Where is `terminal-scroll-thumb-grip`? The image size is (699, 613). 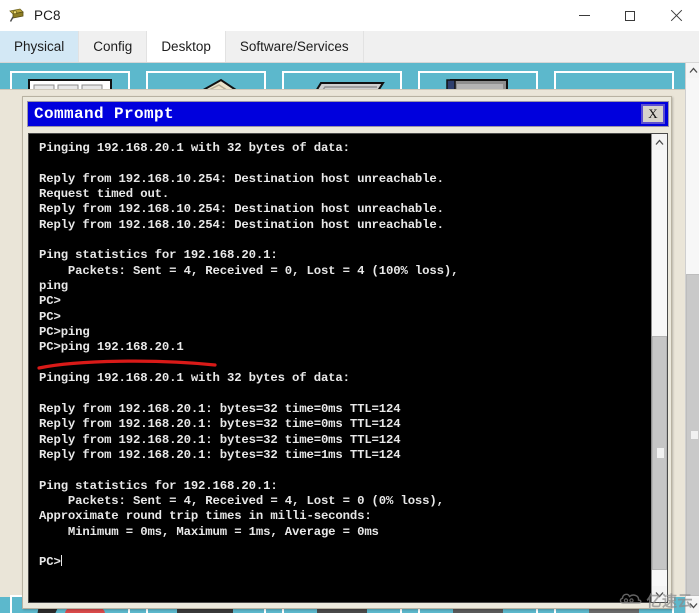
terminal-scroll-thumb-grip is located at coordinates (660, 453).